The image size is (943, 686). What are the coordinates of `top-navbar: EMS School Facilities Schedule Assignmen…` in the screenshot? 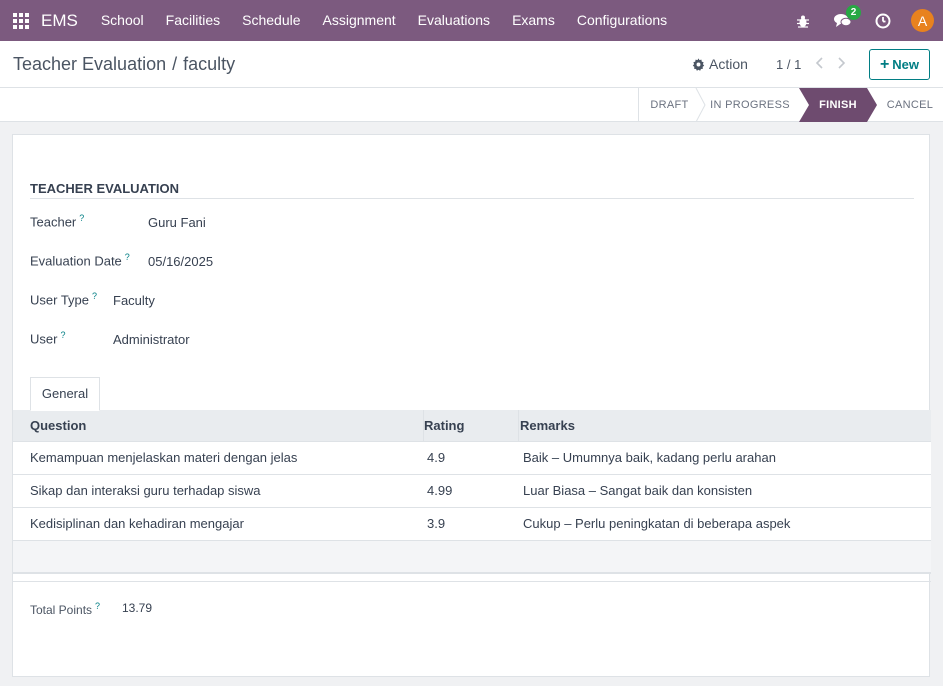 It's located at (471, 20).